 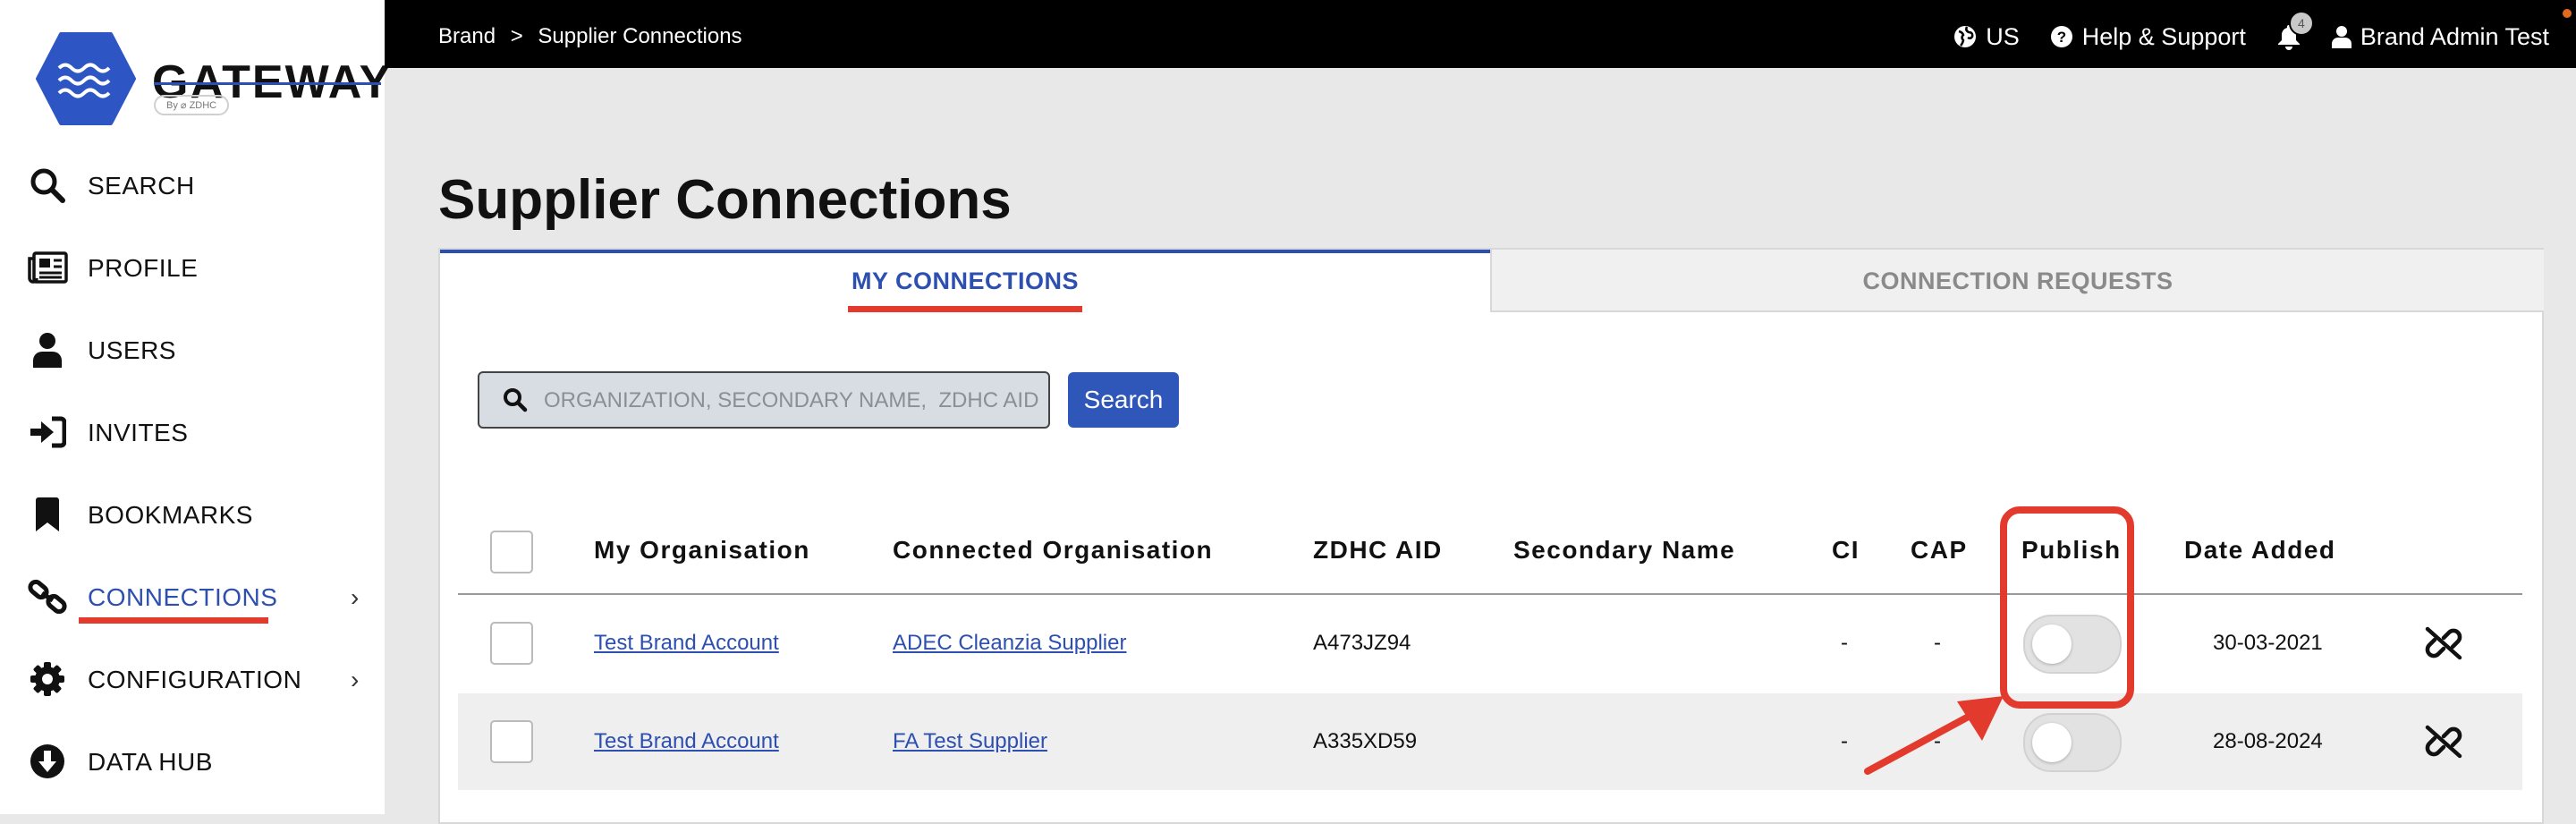 I want to click on annotation-arrow, so click(x=1934, y=735).